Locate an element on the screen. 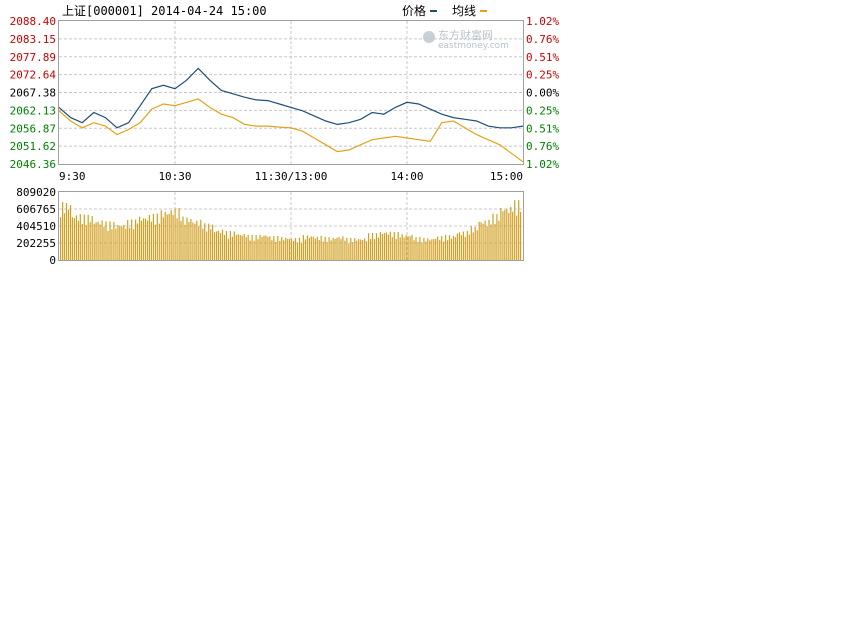  x-tick-label: 15:00 is located at coordinates (506, 176).